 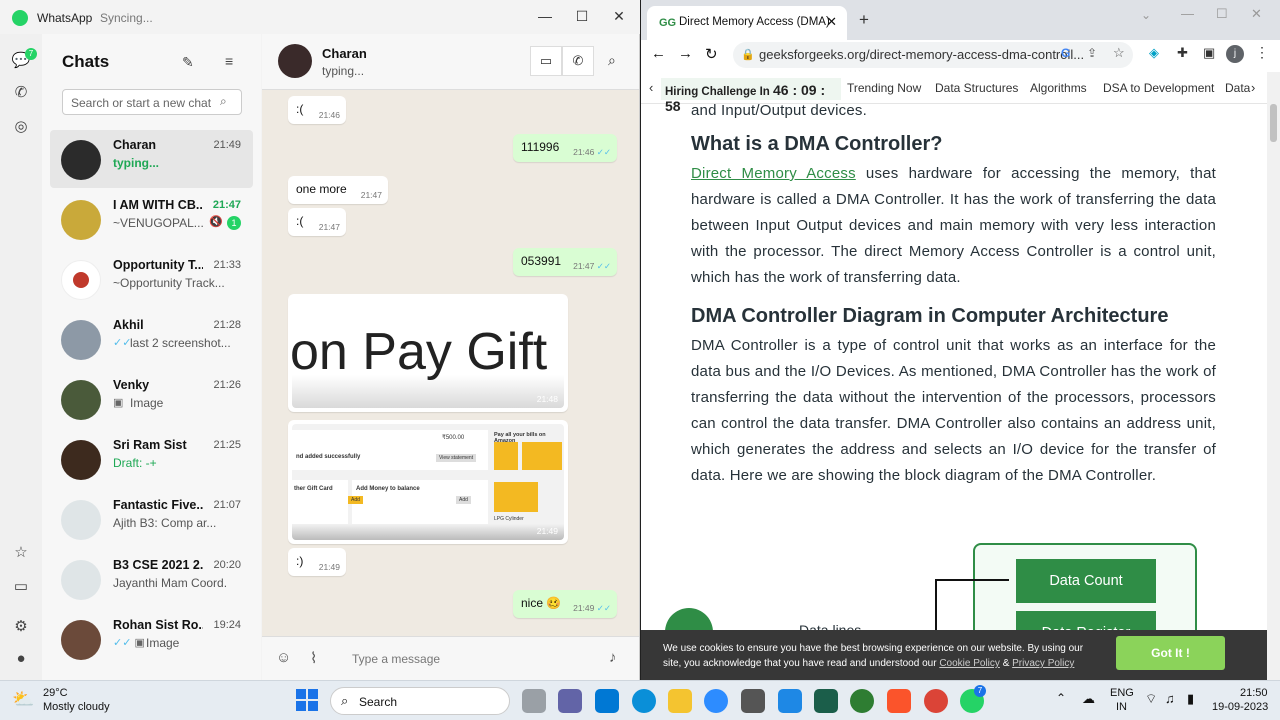 I want to click on puzzle-icon: ✚, so click(x=1182, y=53).